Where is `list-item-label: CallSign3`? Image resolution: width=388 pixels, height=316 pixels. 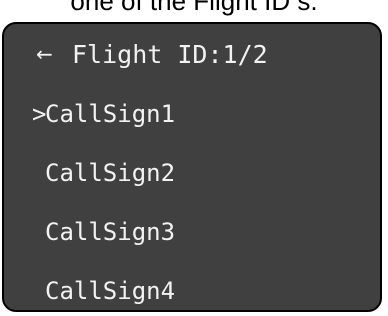 list-item-label: CallSign3 is located at coordinates (110, 232).